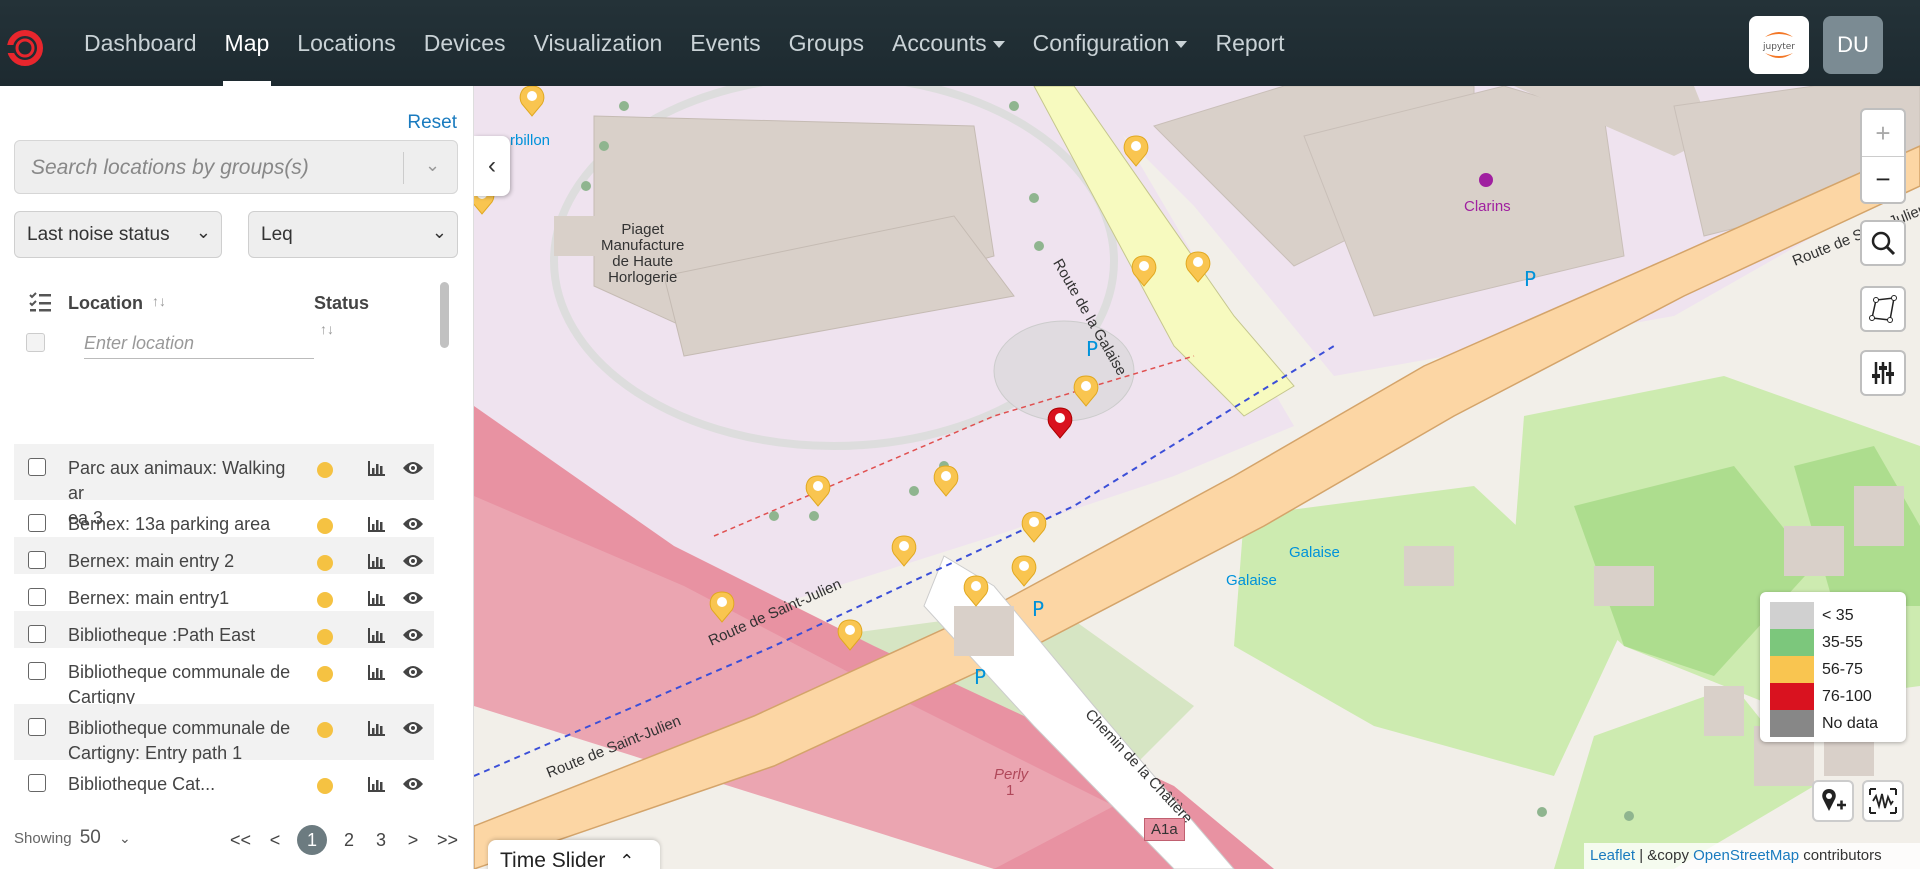  Describe the element at coordinates (1249, 43) in the screenshot. I see `nav-item-report: Report` at that location.